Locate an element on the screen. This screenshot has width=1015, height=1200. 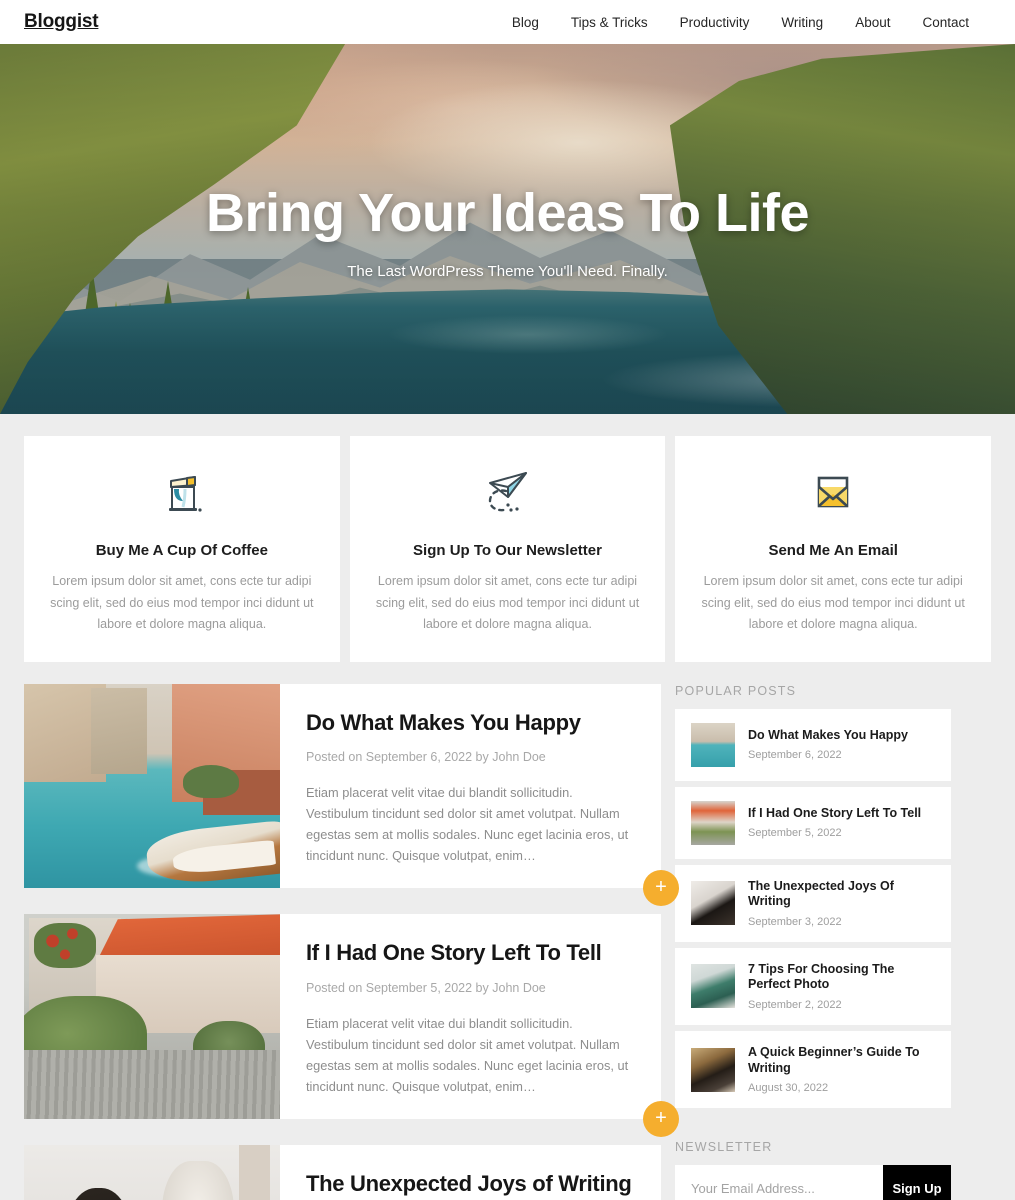
newsletter-widget: NEWSLETTER Sign Up is located at coordinates (813, 1170).